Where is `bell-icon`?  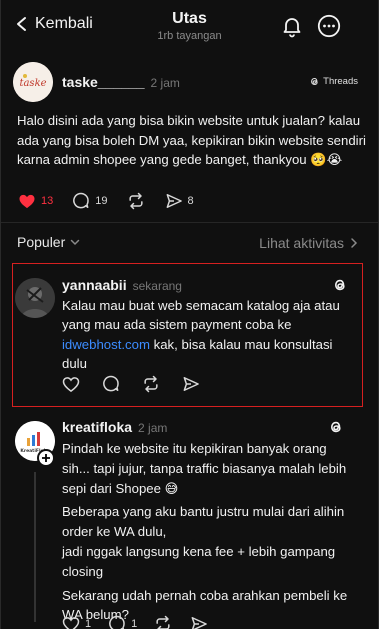 bell-icon is located at coordinates (292, 26).